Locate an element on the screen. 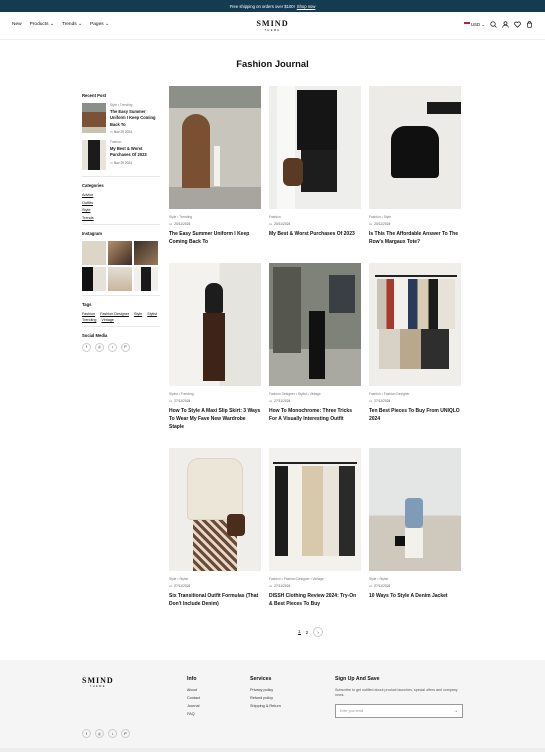 Image resolution: width=545 pixels, height=752 pixels. category-link: Style is located at coordinates (121, 210).